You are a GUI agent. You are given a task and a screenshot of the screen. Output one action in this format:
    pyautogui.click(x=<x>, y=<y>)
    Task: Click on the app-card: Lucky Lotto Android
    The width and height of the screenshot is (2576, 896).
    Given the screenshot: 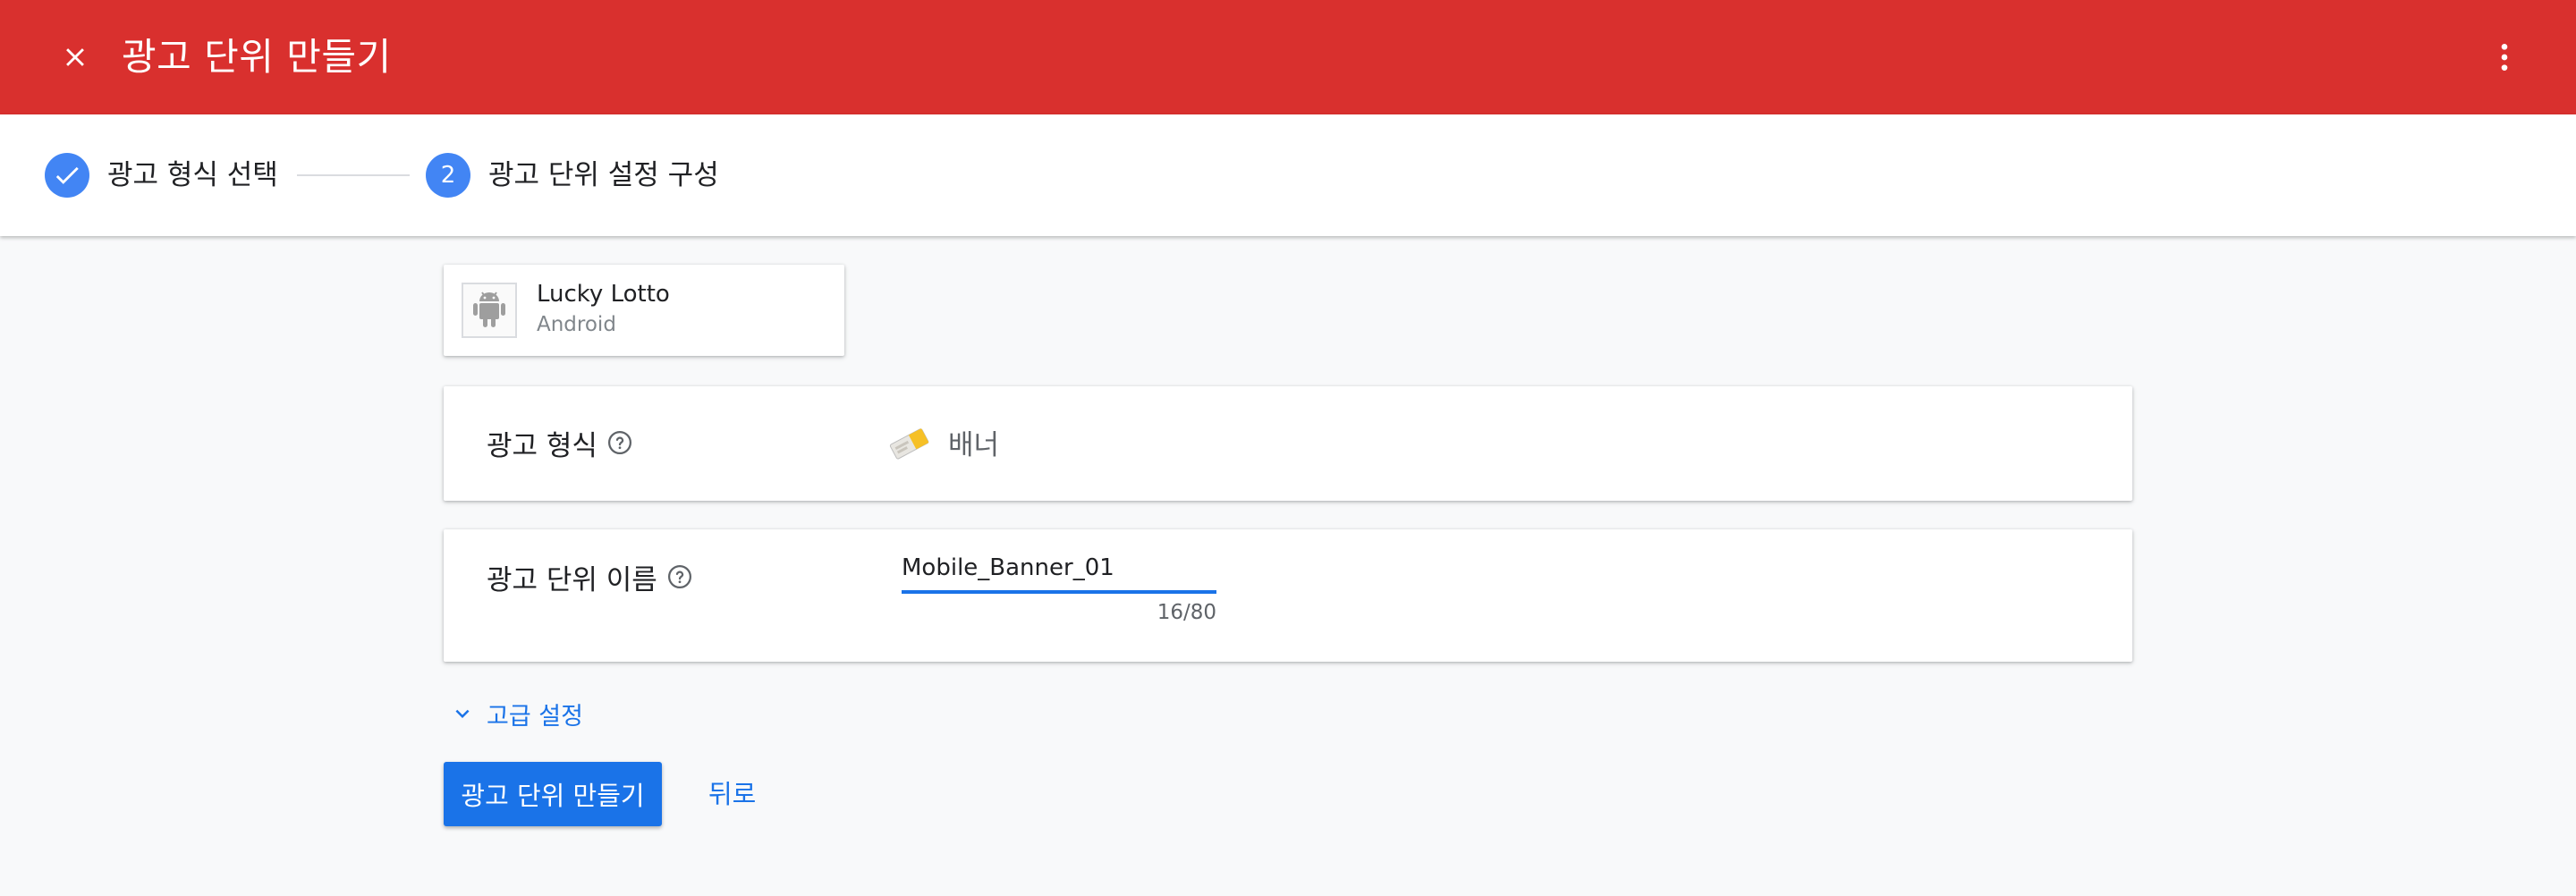 What is the action you would take?
    pyautogui.click(x=644, y=310)
    